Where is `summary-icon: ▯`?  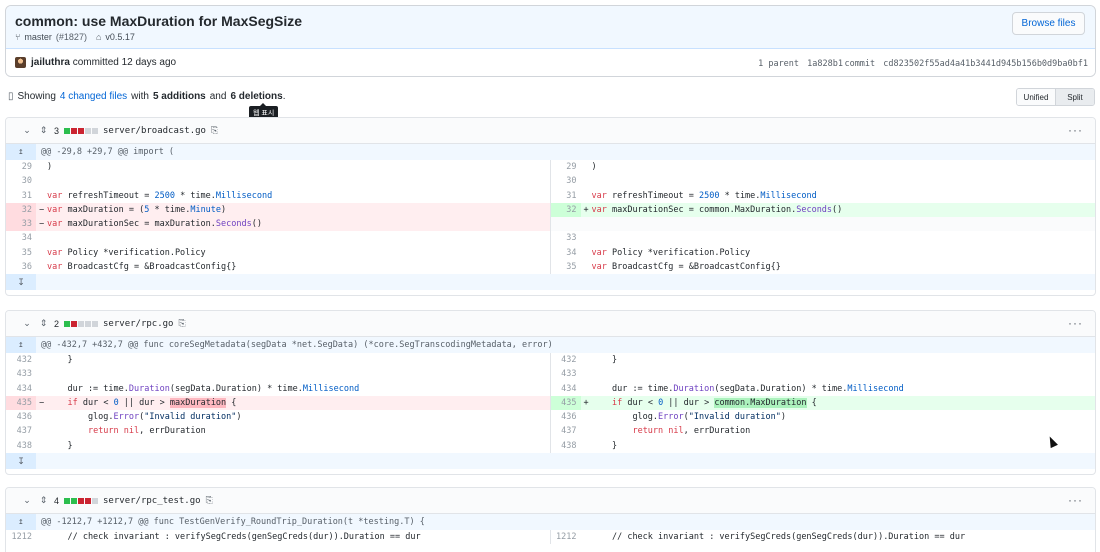 summary-icon: ▯ is located at coordinates (11, 96).